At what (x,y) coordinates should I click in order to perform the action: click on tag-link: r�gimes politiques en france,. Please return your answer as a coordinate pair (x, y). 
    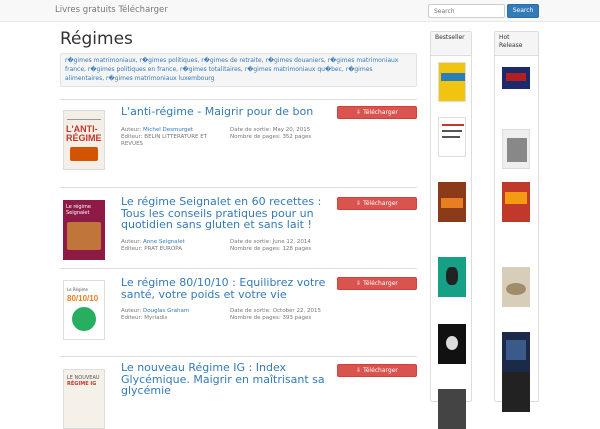
    Looking at the image, I should click on (133, 69).